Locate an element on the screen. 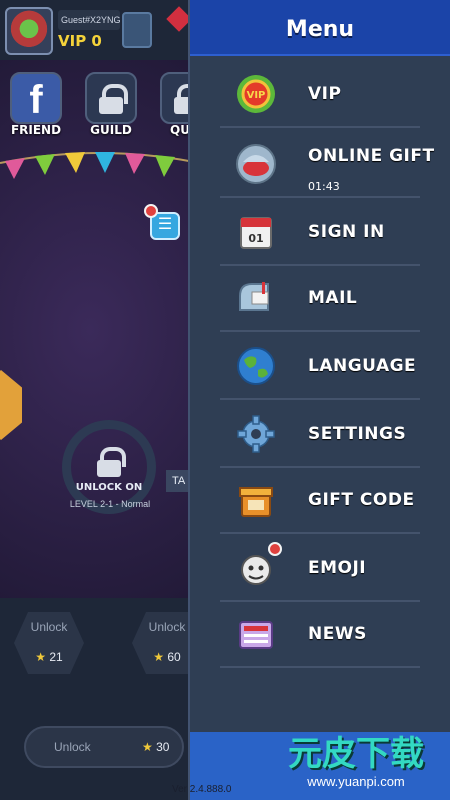 The height and width of the screenshot is (800, 450). unlock-card-cost: ★ 21 is located at coordinates (49, 657).